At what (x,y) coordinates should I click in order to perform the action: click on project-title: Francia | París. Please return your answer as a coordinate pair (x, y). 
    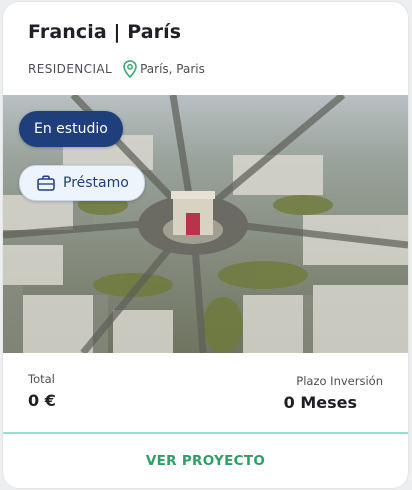
    Looking at the image, I should click on (105, 32).